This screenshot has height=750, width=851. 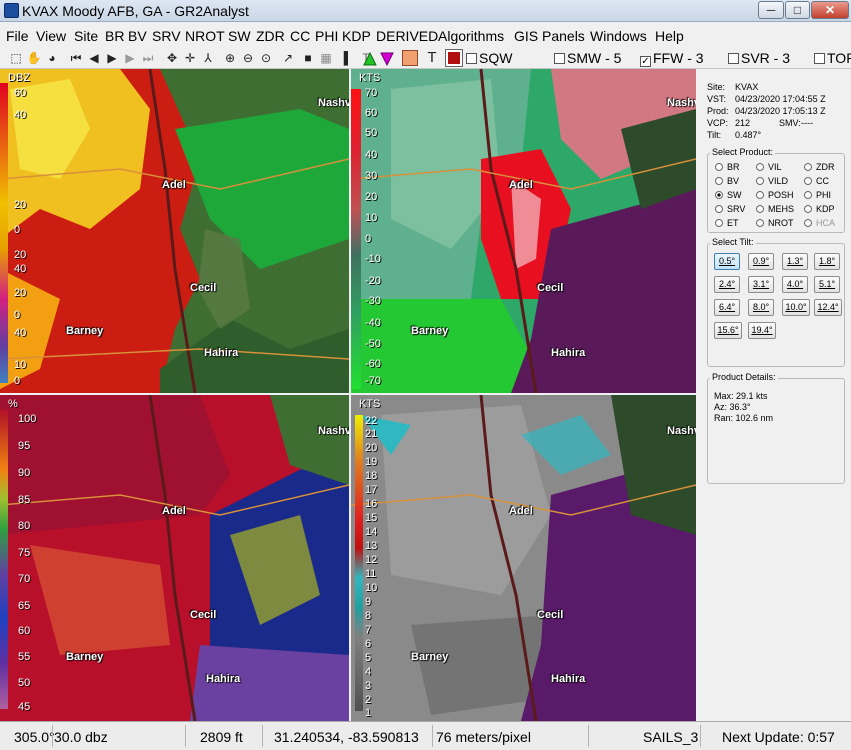 What do you see at coordinates (387, 59) in the screenshot?
I see `meso-icon` at bounding box center [387, 59].